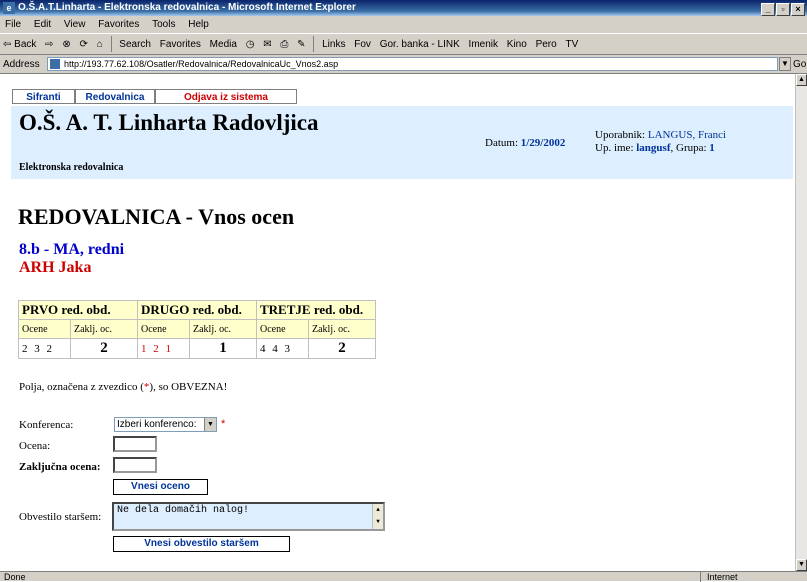 The width and height of the screenshot is (807, 582). Describe the element at coordinates (71, 167) in the screenshot. I see `app-subtitle: Elektronska redovalnica` at that location.